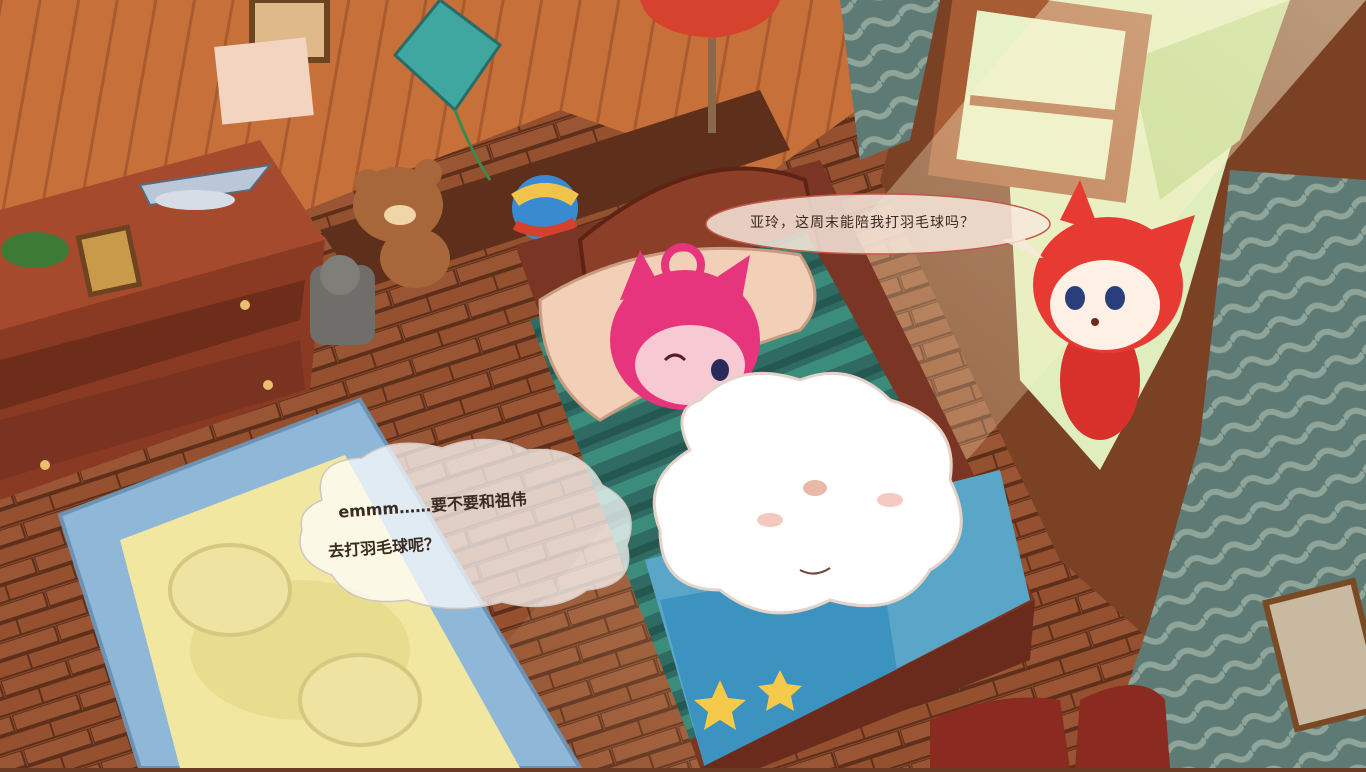 The height and width of the screenshot is (772, 1366). I want to click on thought-bubble: emmm……要不要和祖伟 去打羽毛球呢？, so click(462, 523).